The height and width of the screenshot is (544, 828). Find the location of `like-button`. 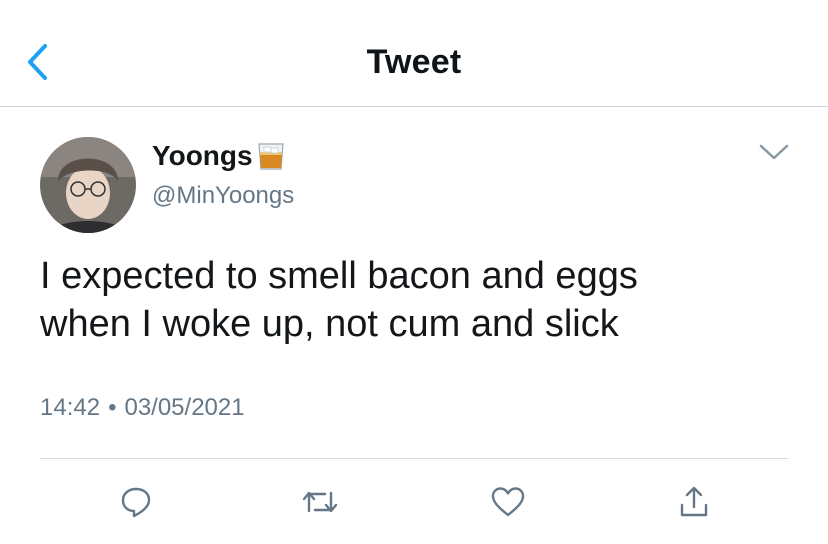

like-button is located at coordinates (508, 502).